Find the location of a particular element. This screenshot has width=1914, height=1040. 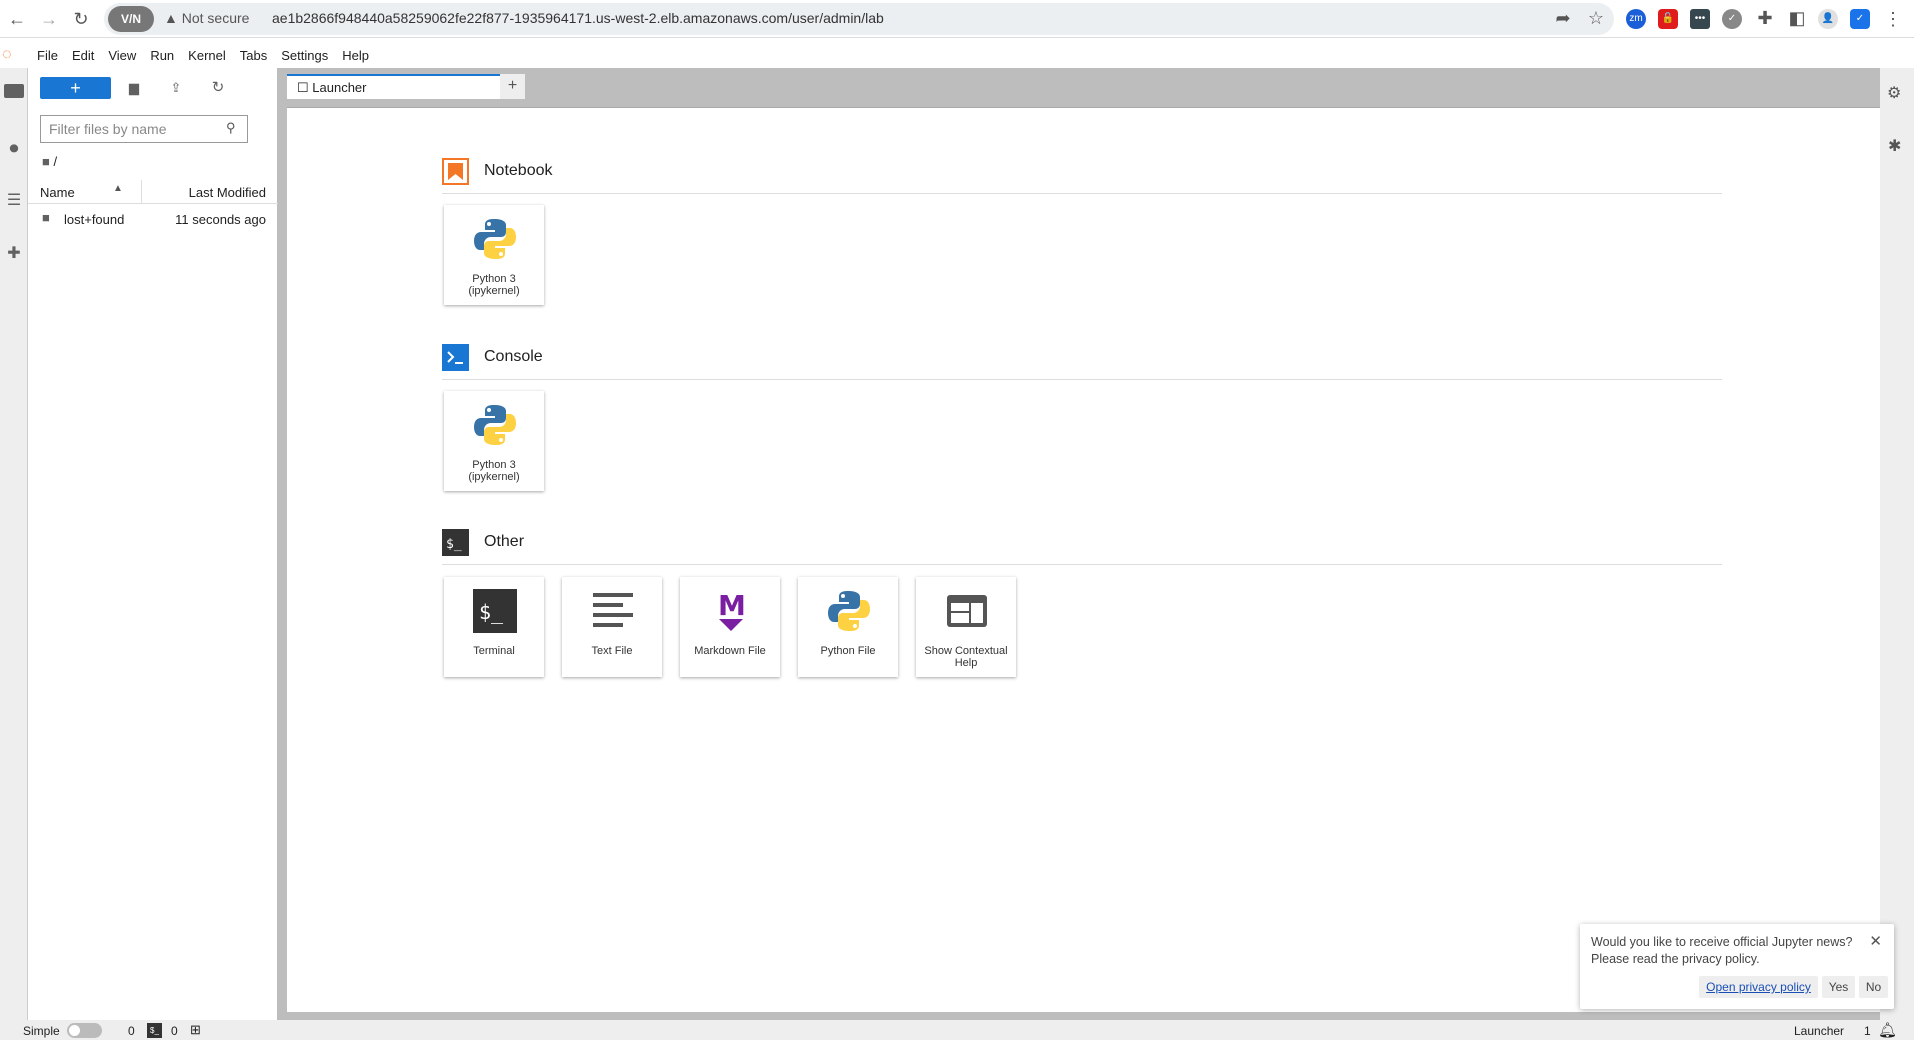

python-file-card: Python File is located at coordinates (848, 627).